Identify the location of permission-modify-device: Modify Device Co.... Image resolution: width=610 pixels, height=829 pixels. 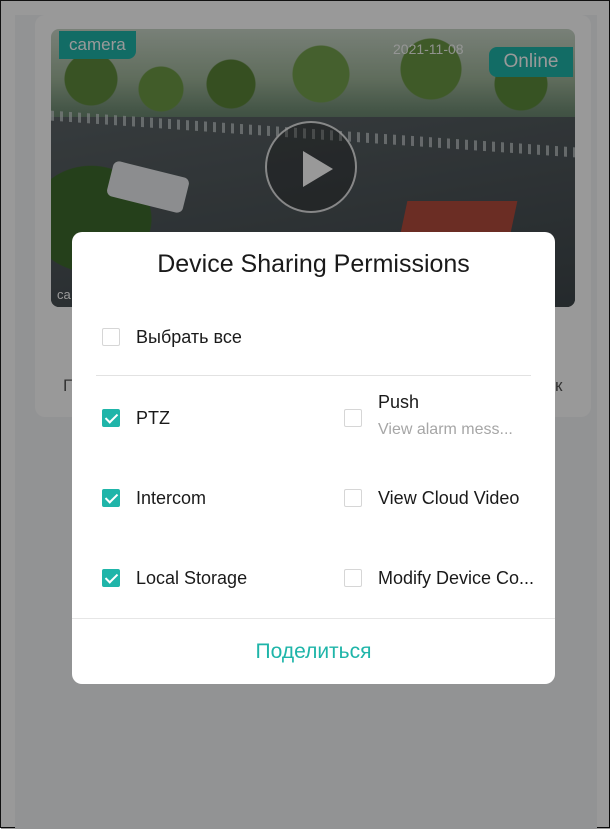
(439, 578).